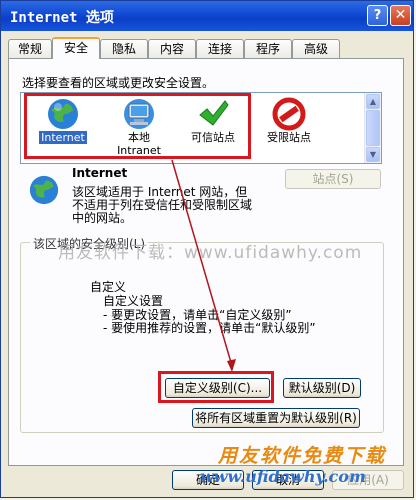  I want to click on tab-general: 常规, so click(30, 48).